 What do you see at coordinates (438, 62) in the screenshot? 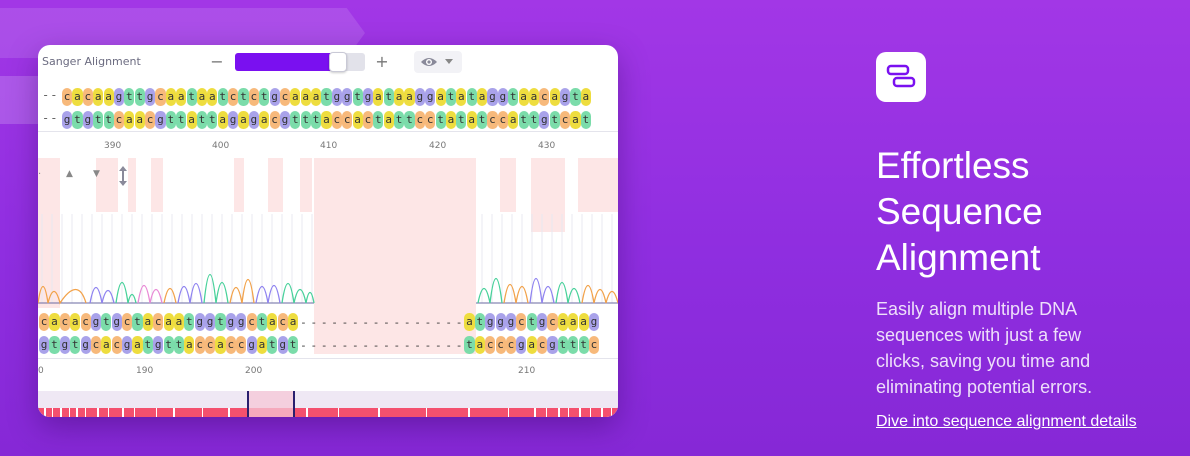
I see `view-options-dropdown` at bounding box center [438, 62].